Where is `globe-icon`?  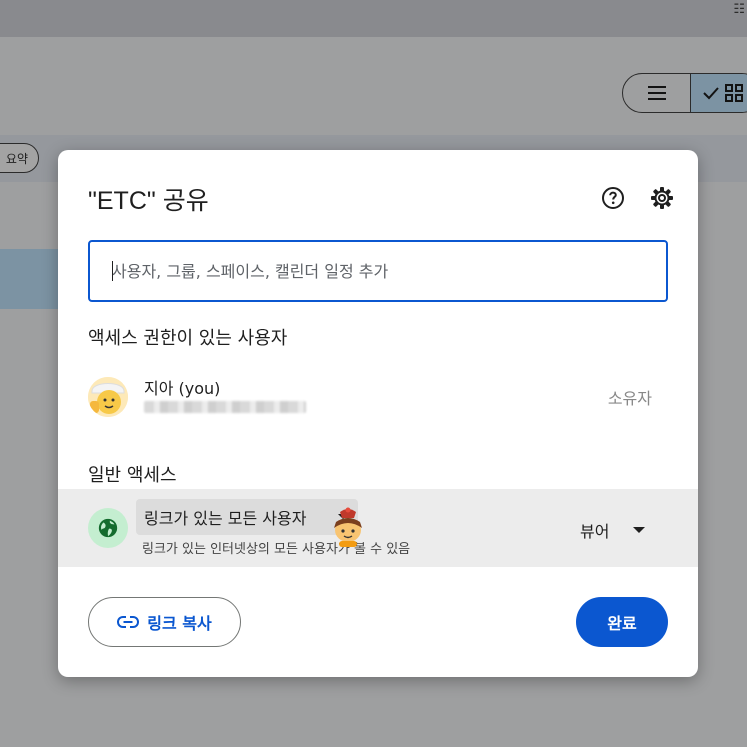 globe-icon is located at coordinates (108, 528).